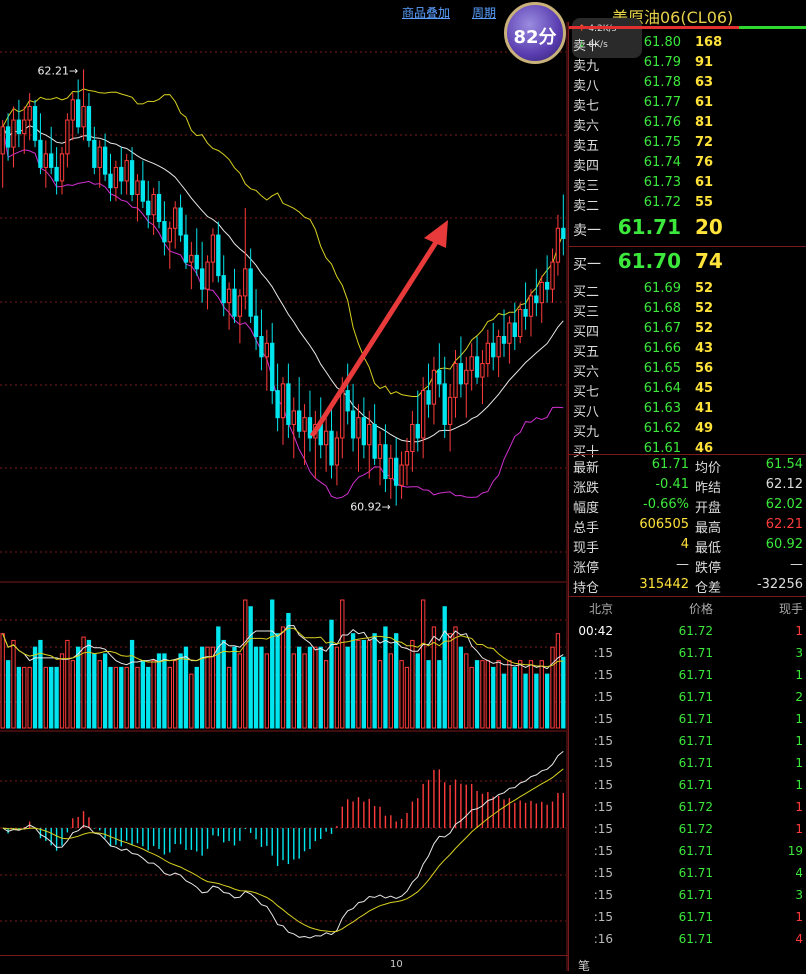  I want to click on stat-v2: 62.02, so click(784, 504).